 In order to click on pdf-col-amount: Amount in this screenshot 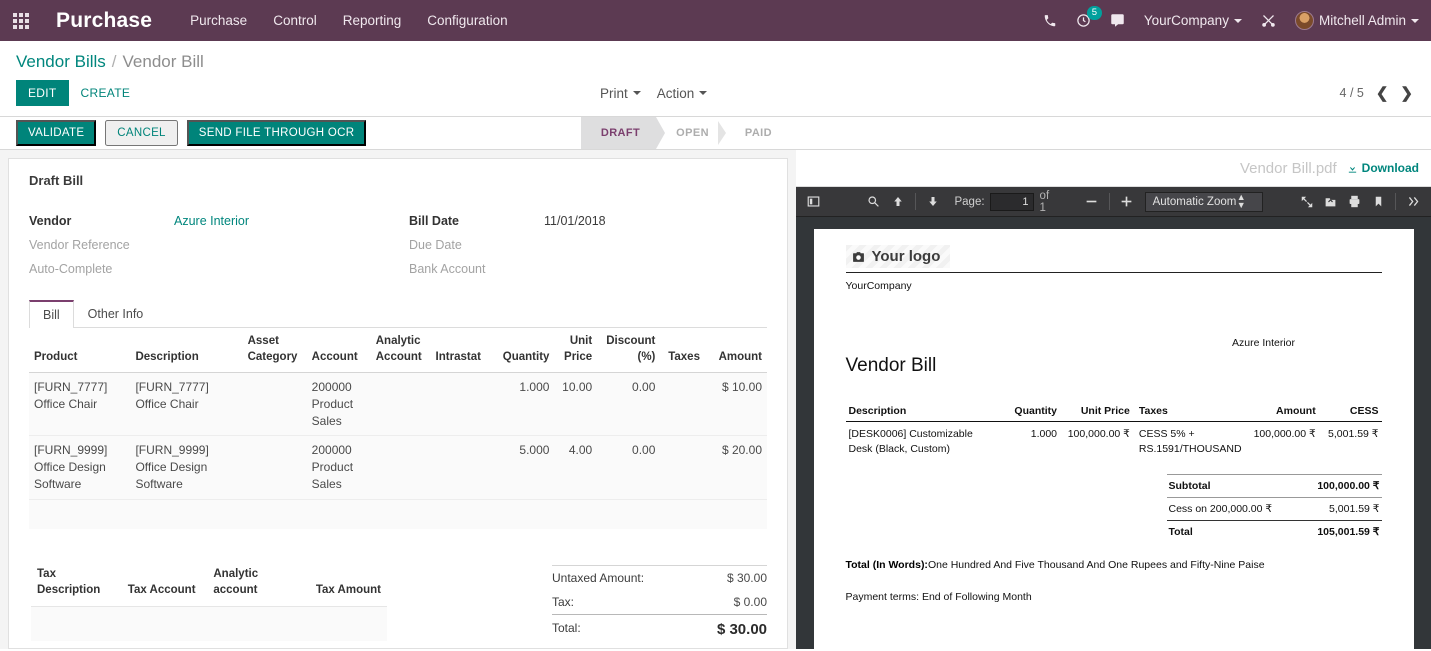, I will do `click(1282, 412)`.